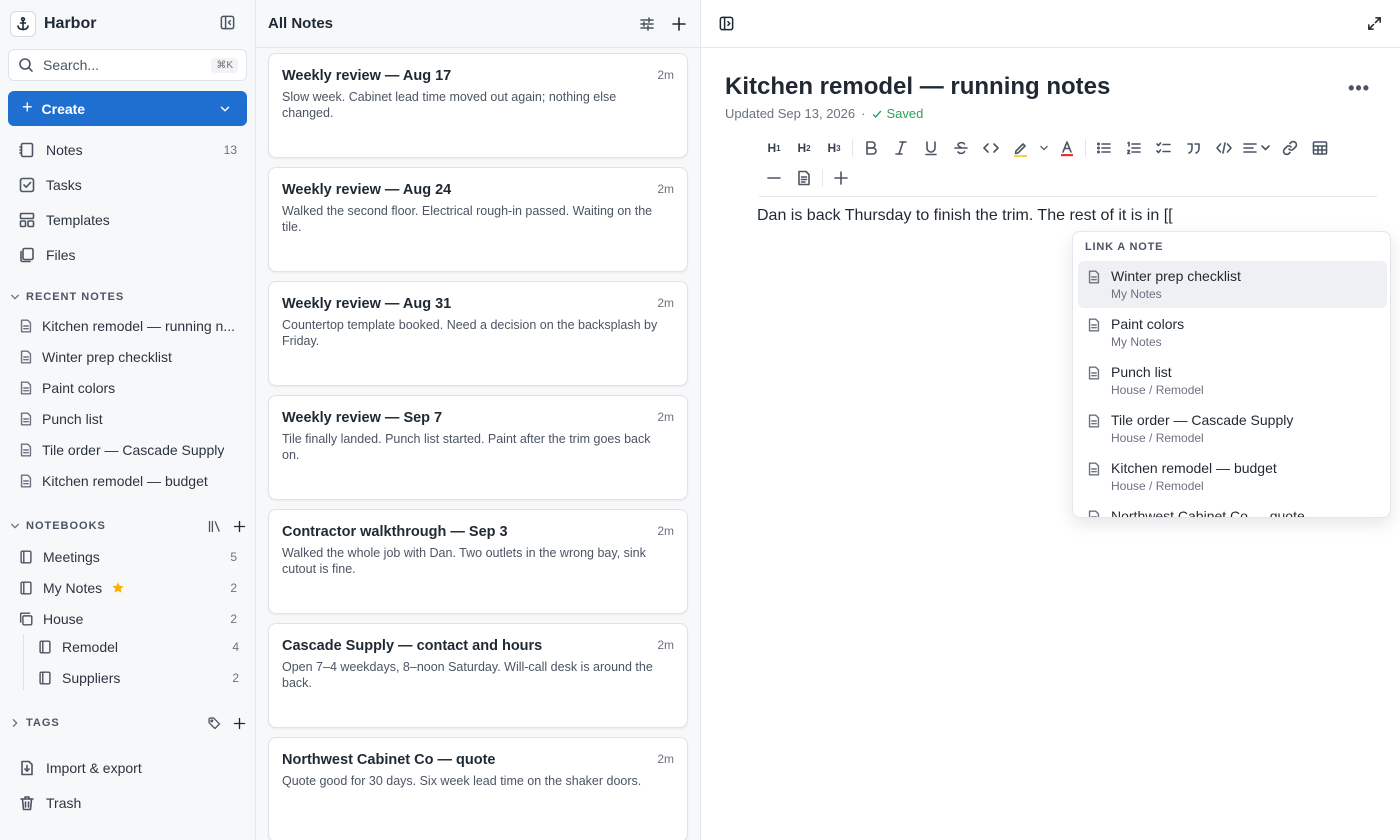 The width and height of the screenshot is (1400, 840). What do you see at coordinates (1067, 148) in the screenshot?
I see `text-color-icon` at bounding box center [1067, 148].